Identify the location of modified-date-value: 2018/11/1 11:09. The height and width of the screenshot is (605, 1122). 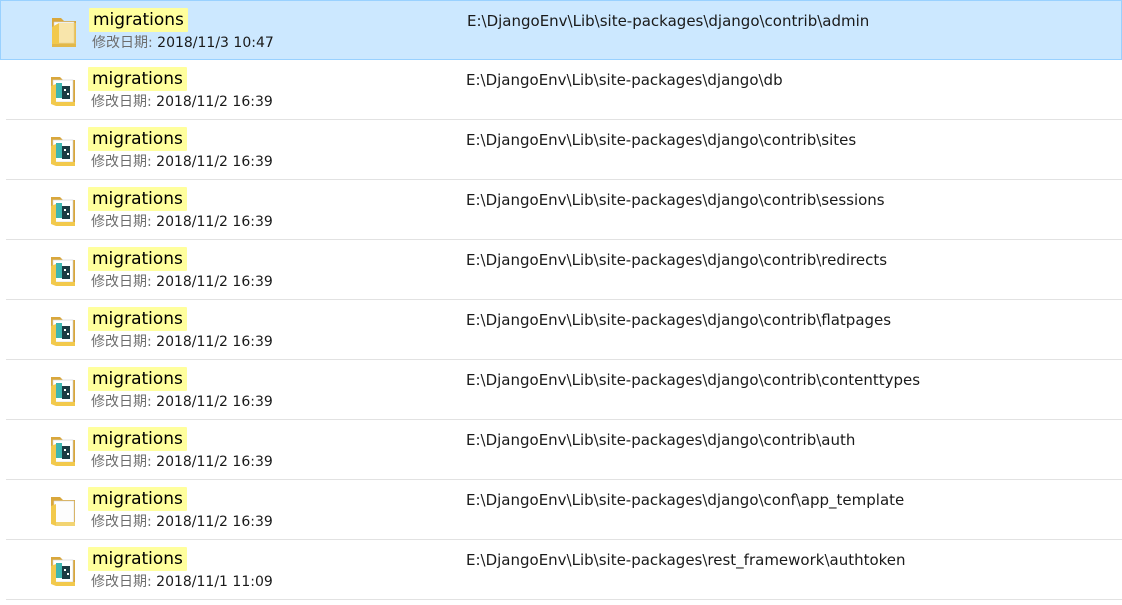
(214, 582).